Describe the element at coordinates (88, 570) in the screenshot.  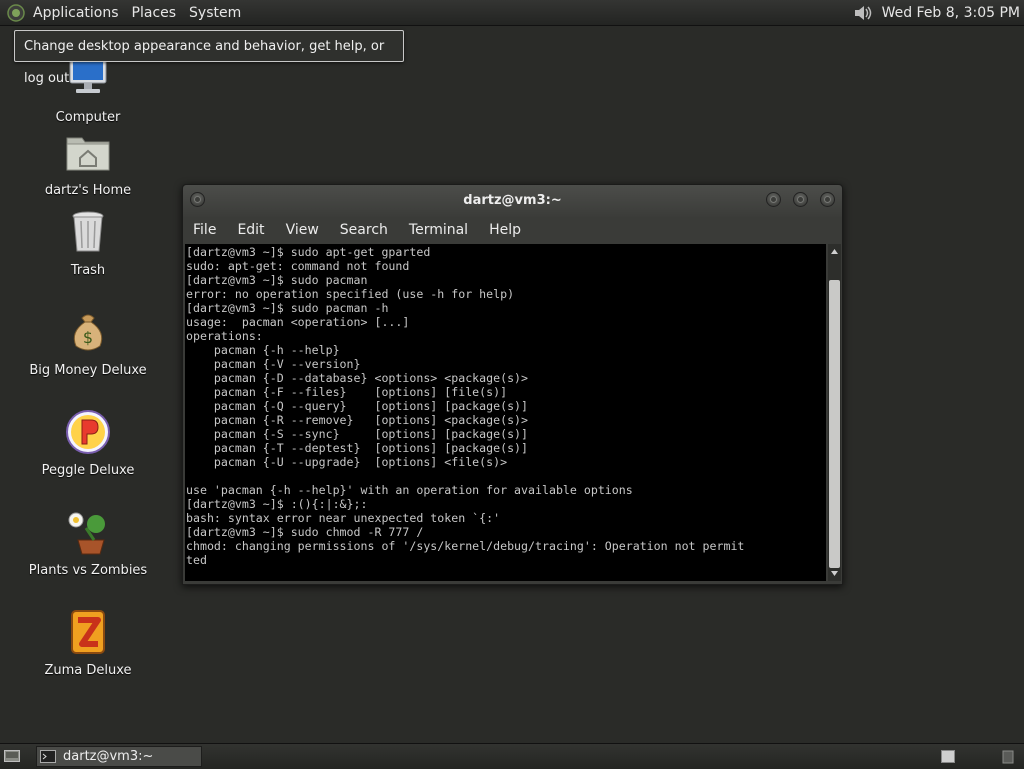
I see `desktop-icon-label: Plants vs Zombies` at that location.